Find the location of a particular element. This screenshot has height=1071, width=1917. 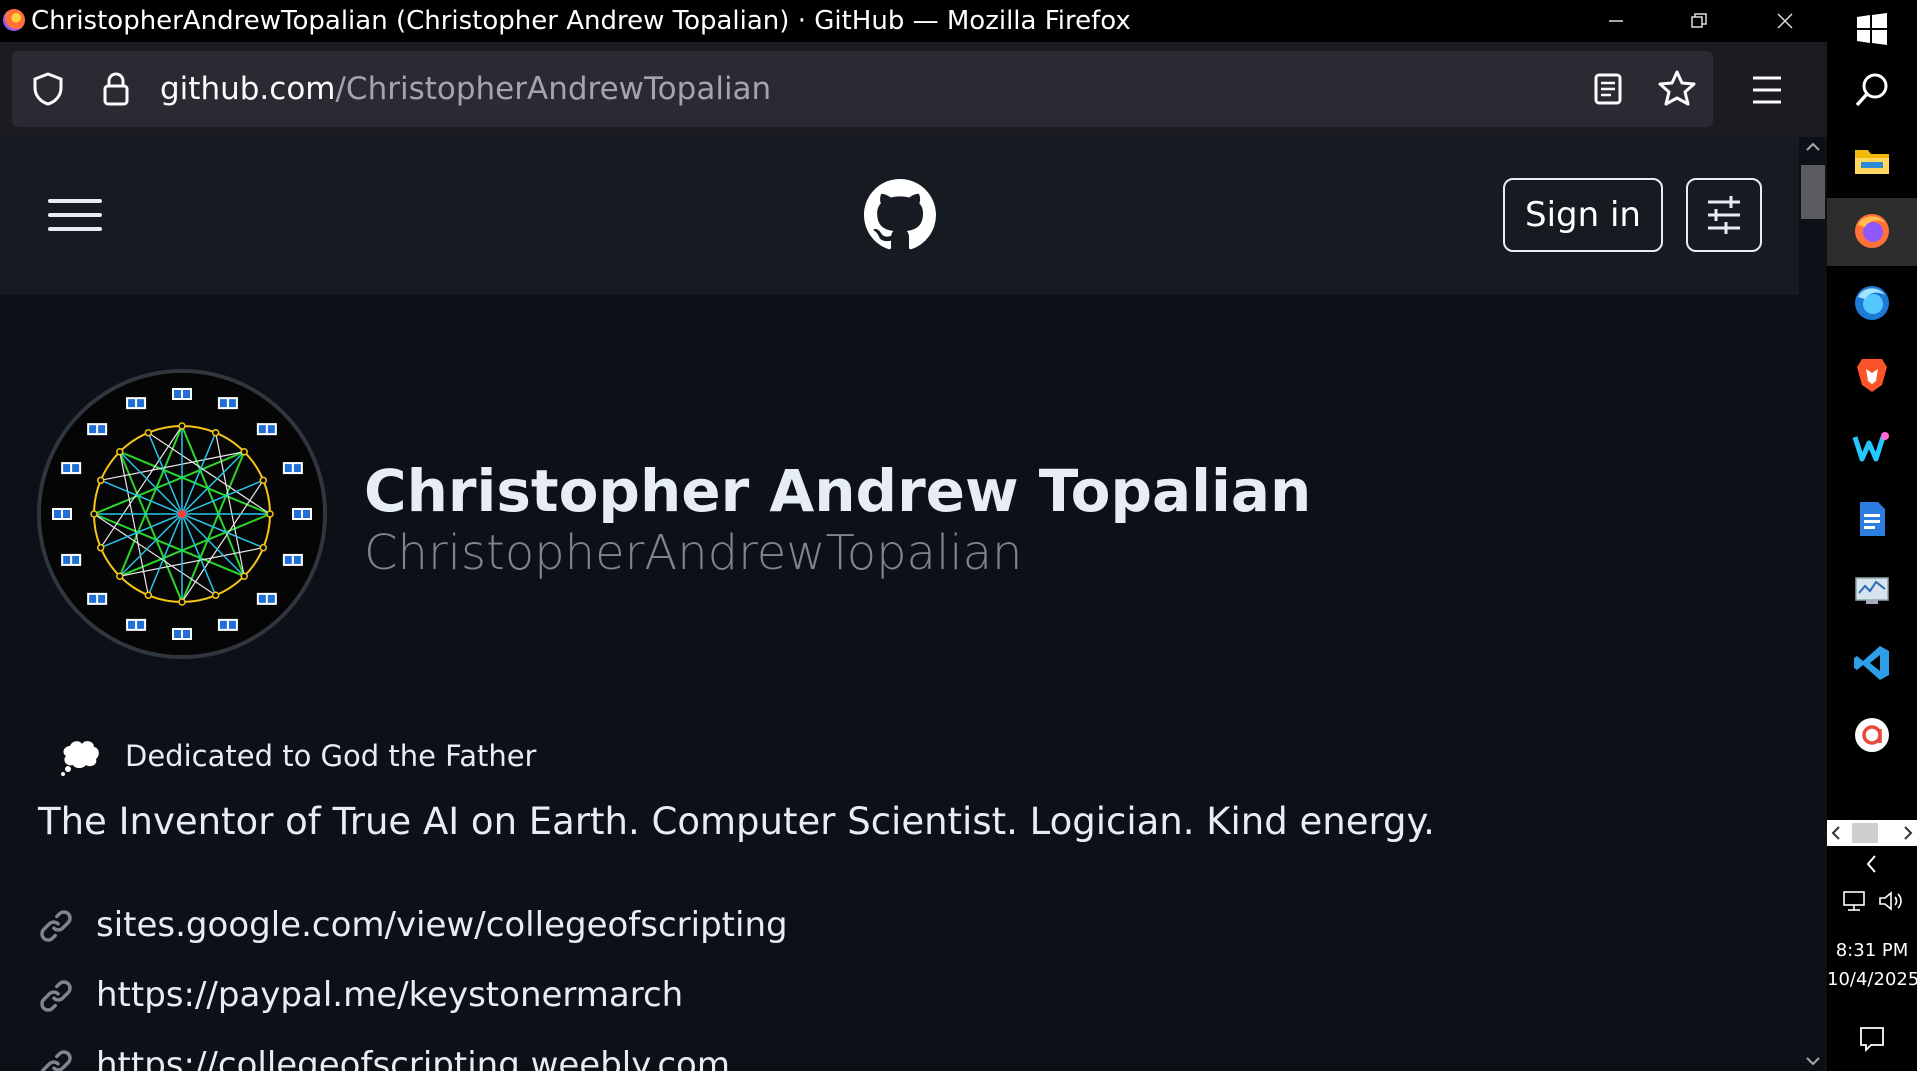

thought-balloon-icon is located at coordinates (81, 757).